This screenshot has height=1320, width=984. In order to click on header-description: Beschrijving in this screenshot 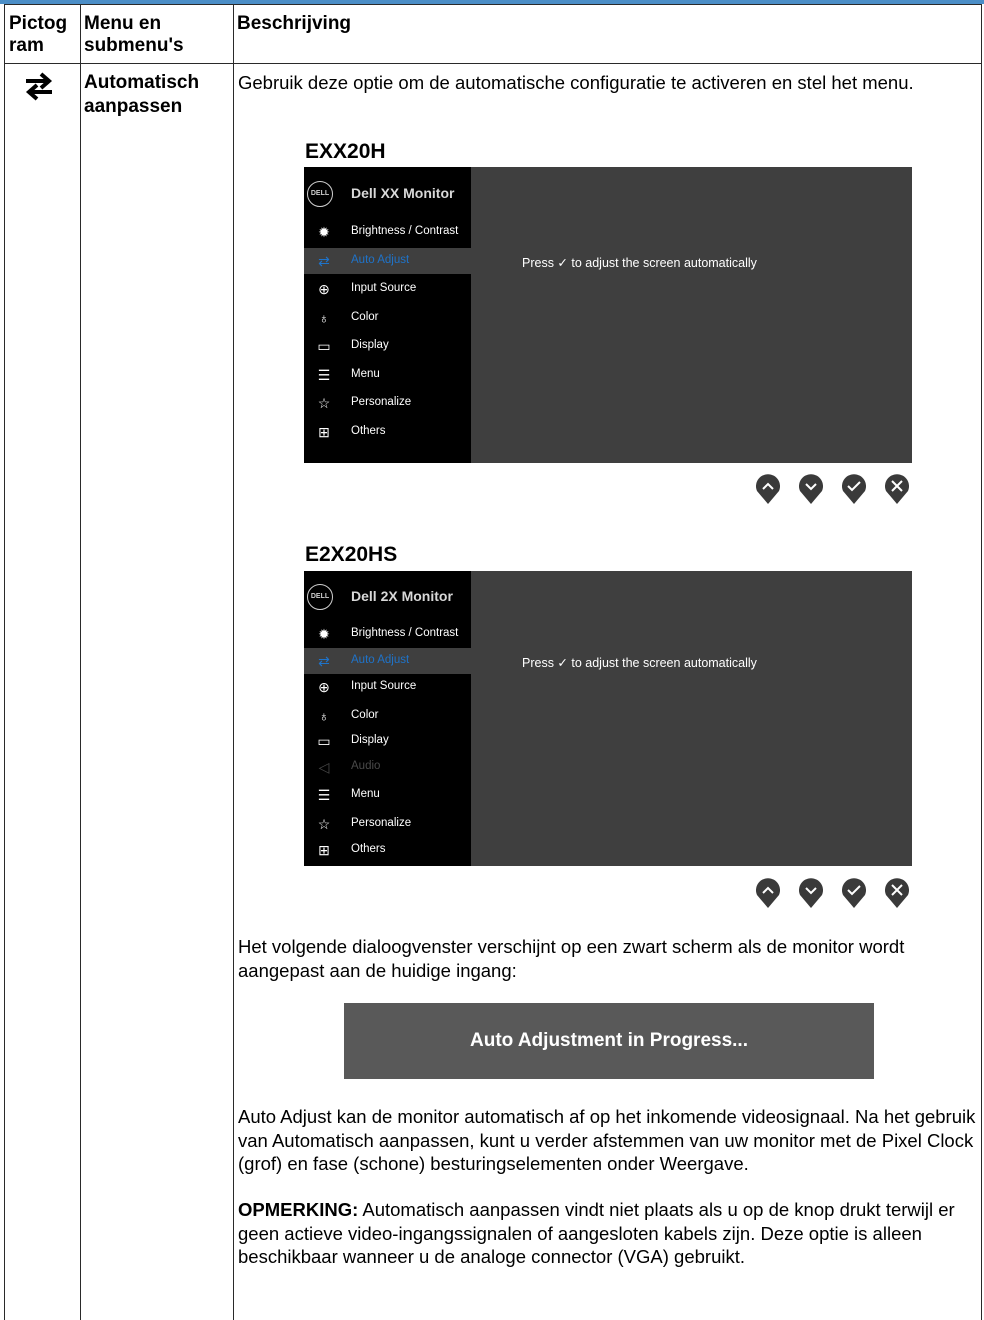, I will do `click(294, 23)`.